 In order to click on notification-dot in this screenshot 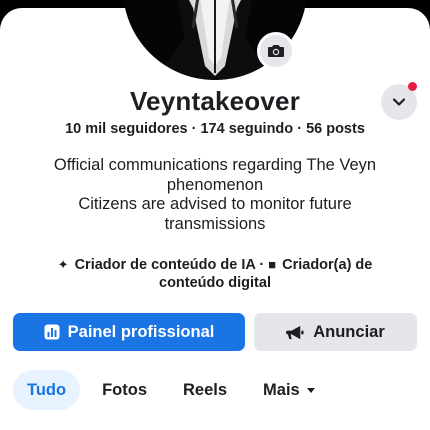, I will do `click(412, 86)`.